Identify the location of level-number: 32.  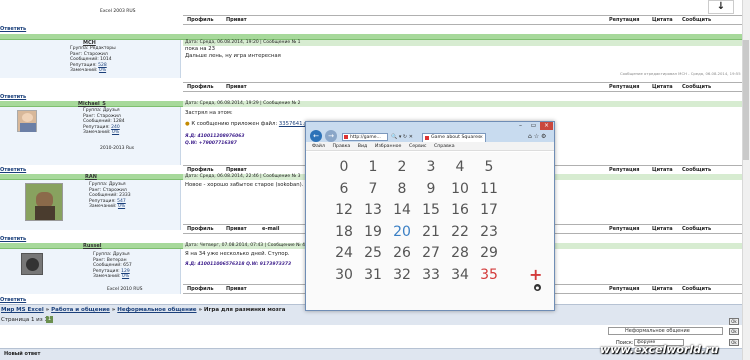
(402, 275).